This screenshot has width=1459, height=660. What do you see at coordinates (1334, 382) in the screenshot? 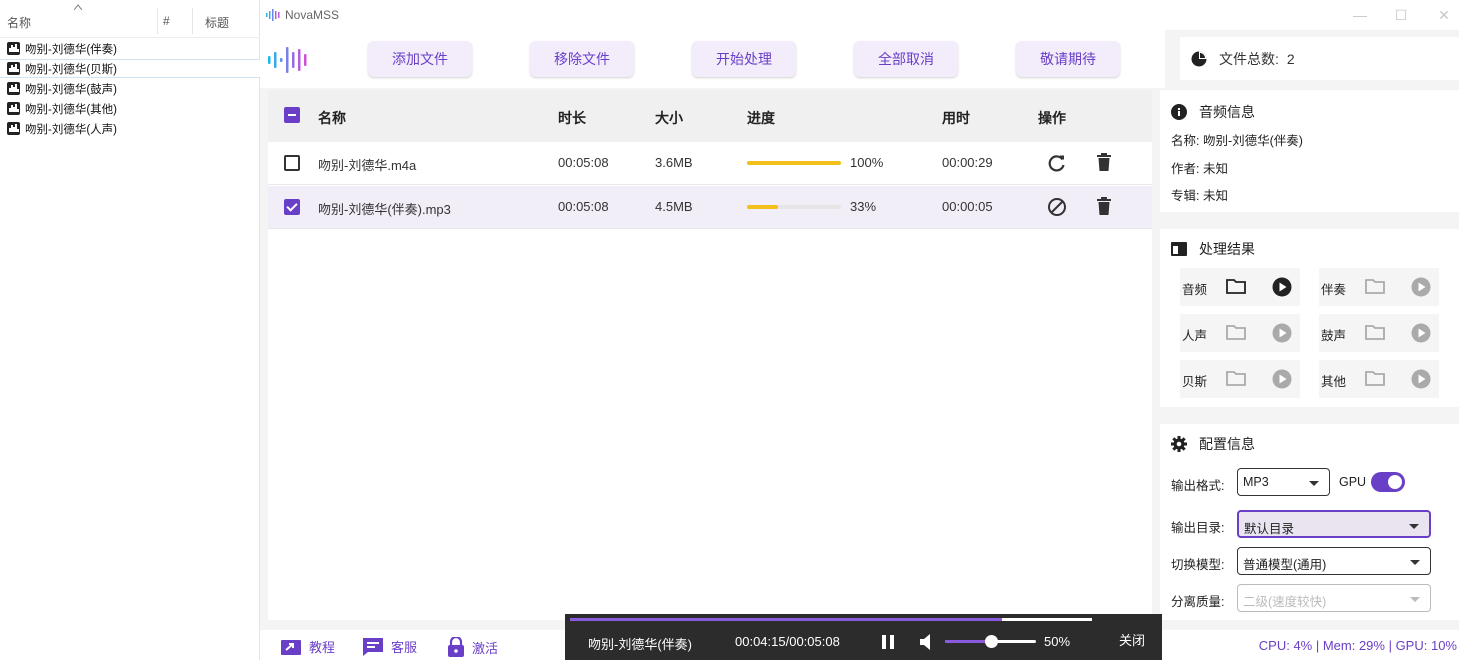
I see `result-item-label: 其他` at bounding box center [1334, 382].